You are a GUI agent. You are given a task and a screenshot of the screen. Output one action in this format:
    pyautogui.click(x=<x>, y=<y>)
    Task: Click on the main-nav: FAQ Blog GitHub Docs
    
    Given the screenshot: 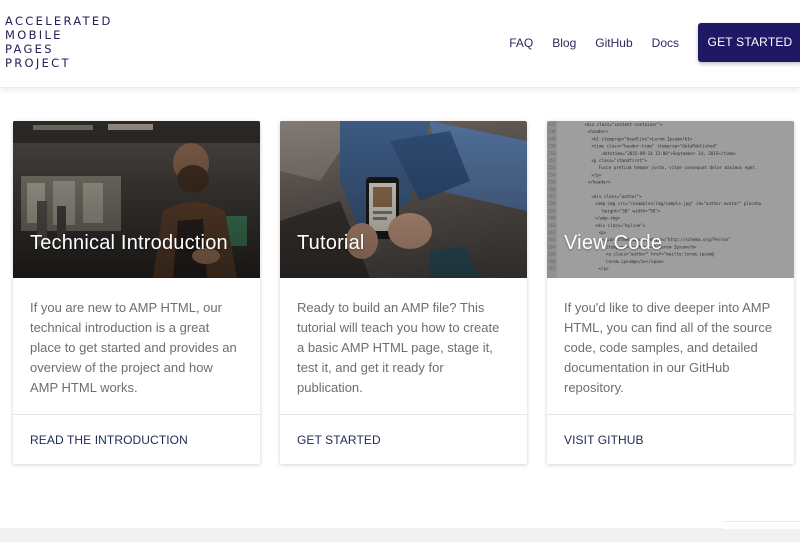 What is the action you would take?
    pyautogui.click(x=594, y=43)
    